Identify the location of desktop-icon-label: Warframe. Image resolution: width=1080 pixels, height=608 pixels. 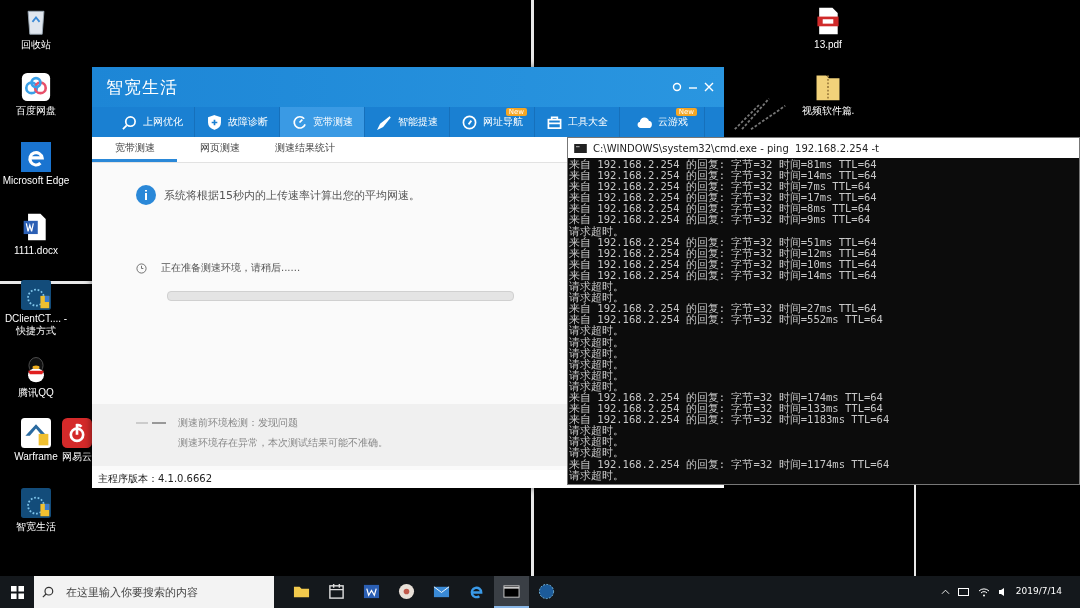
(36, 457).